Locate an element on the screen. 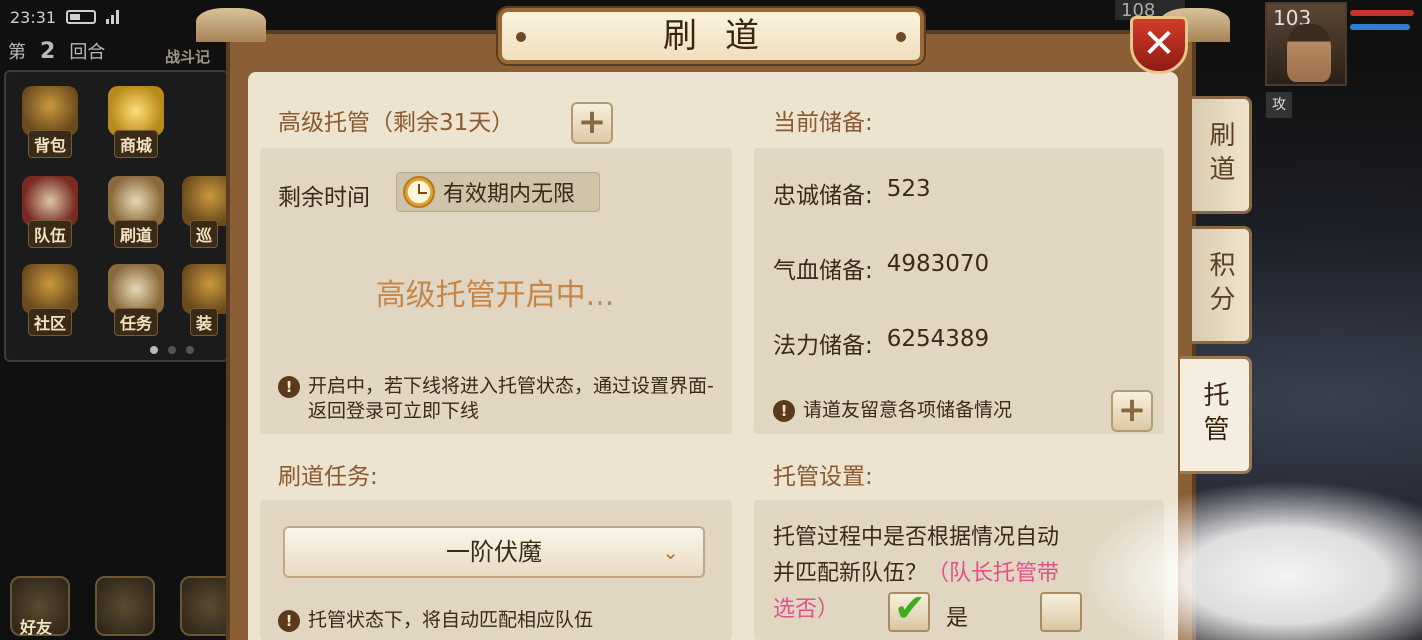 Image resolution: width=1422 pixels, height=640 pixels. advanced-auto-heading: 高级托管（剩余31天） is located at coordinates (396, 123).